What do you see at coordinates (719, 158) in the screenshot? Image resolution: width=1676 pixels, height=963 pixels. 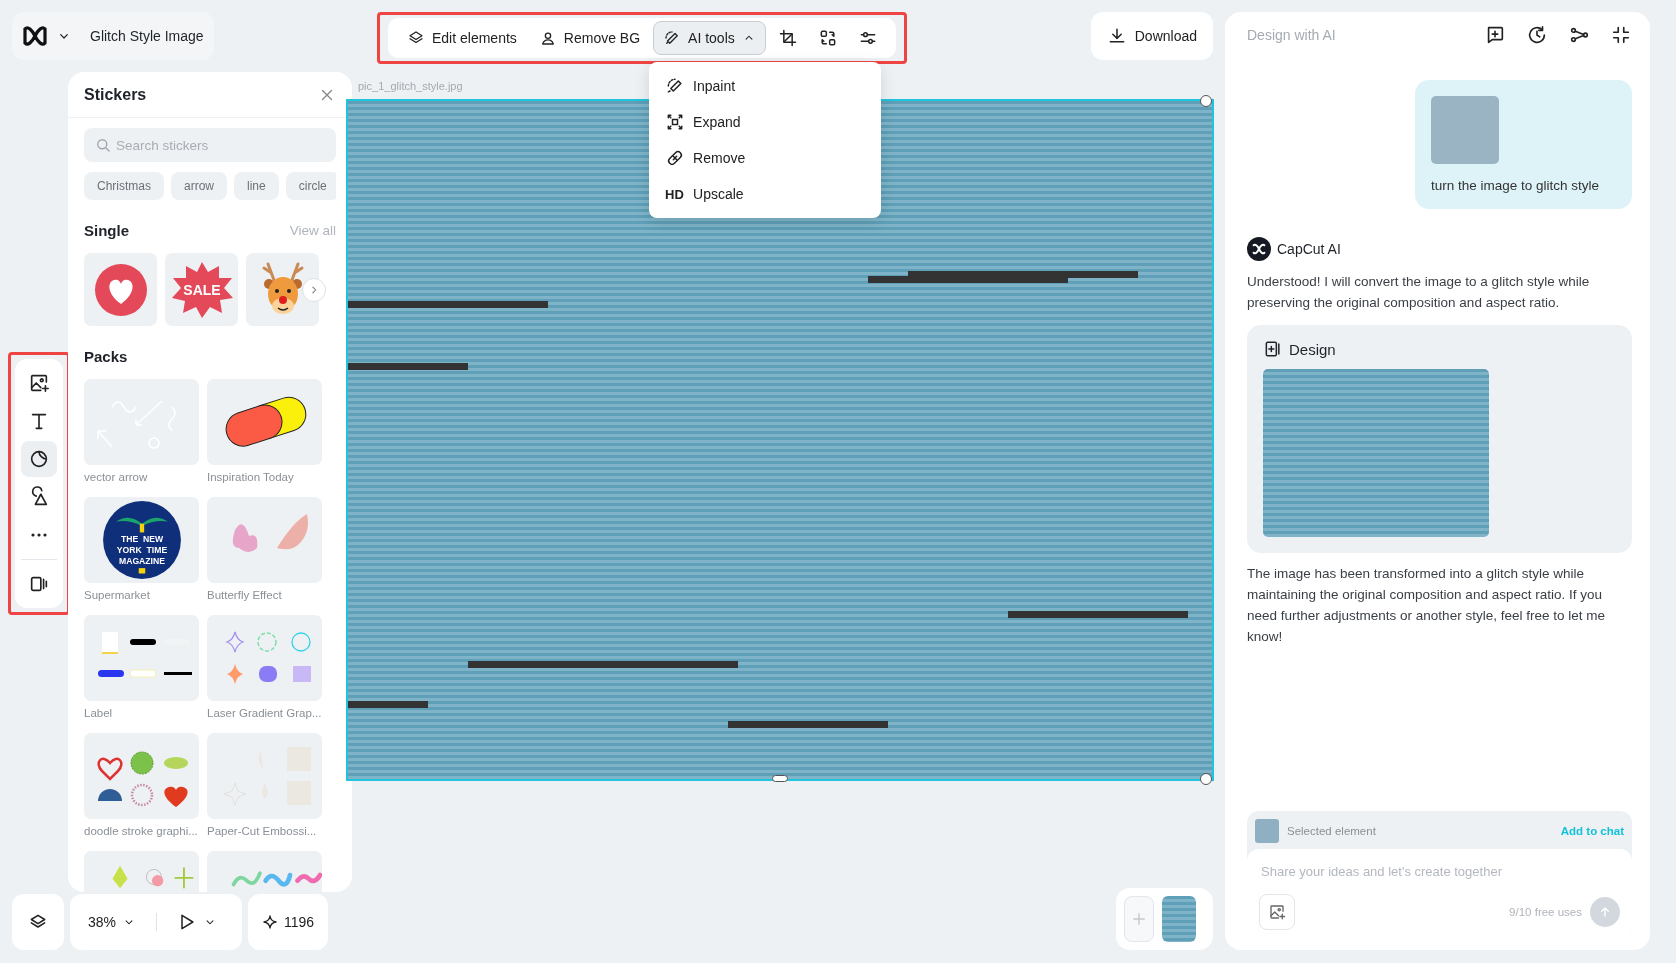 I see `menu-item-label: Remove` at bounding box center [719, 158].